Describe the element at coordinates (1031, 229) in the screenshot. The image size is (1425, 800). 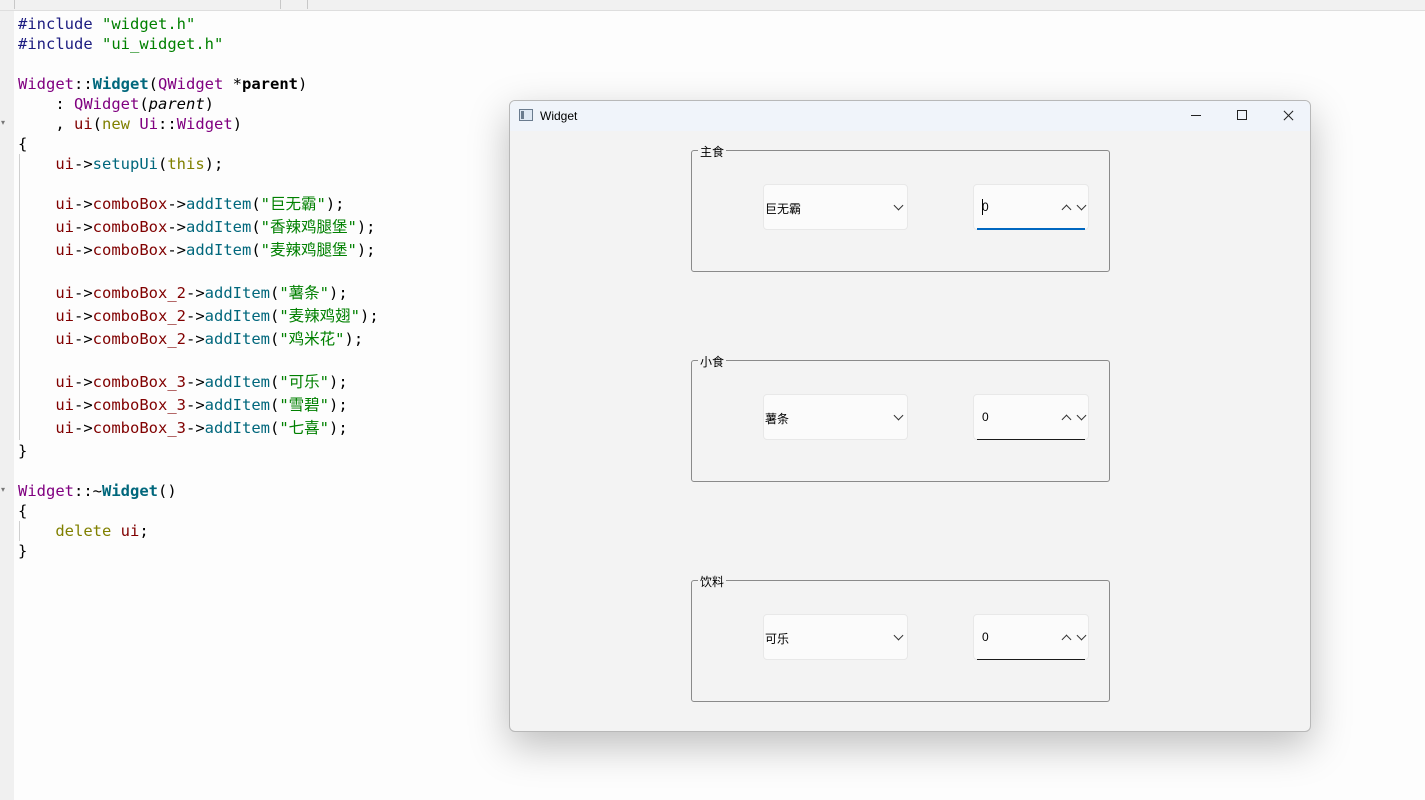
I see `focus-underline` at that location.